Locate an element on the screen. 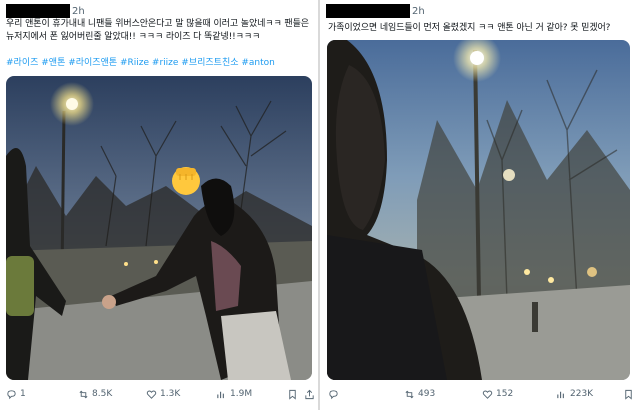 The height and width of the screenshot is (410, 640). like-count: 1.3K is located at coordinates (170, 394).